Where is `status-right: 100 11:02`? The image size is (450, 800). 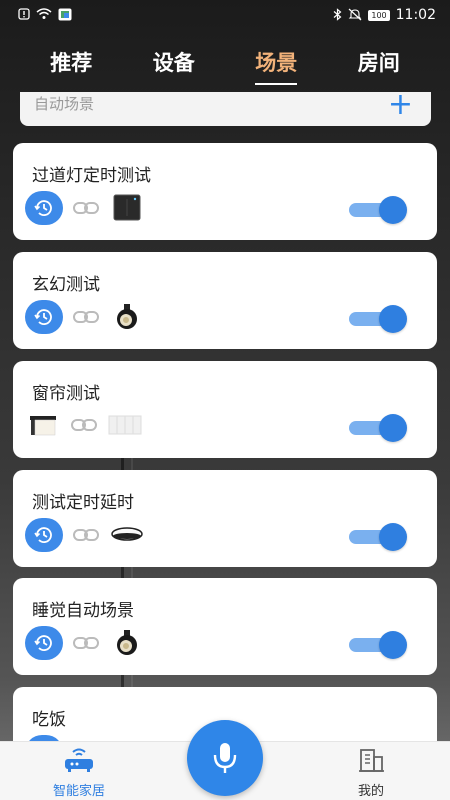 status-right: 100 11:02 is located at coordinates (384, 15).